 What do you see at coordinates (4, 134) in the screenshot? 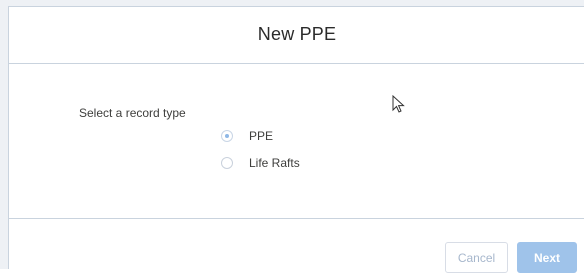
I see `left-edge` at bounding box center [4, 134].